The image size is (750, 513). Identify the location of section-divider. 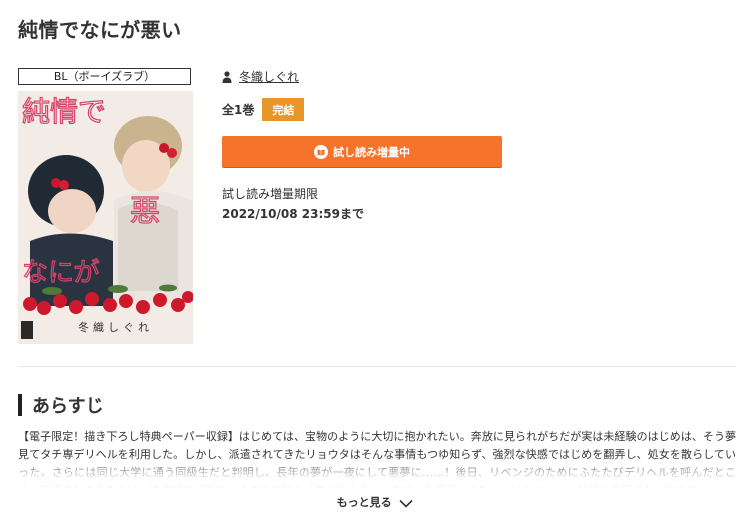
(377, 366).